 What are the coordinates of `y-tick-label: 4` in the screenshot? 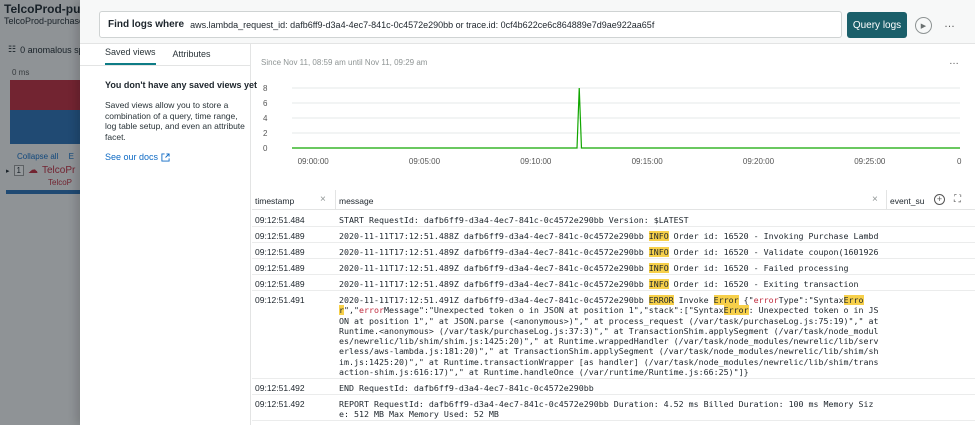 It's located at (265, 118).